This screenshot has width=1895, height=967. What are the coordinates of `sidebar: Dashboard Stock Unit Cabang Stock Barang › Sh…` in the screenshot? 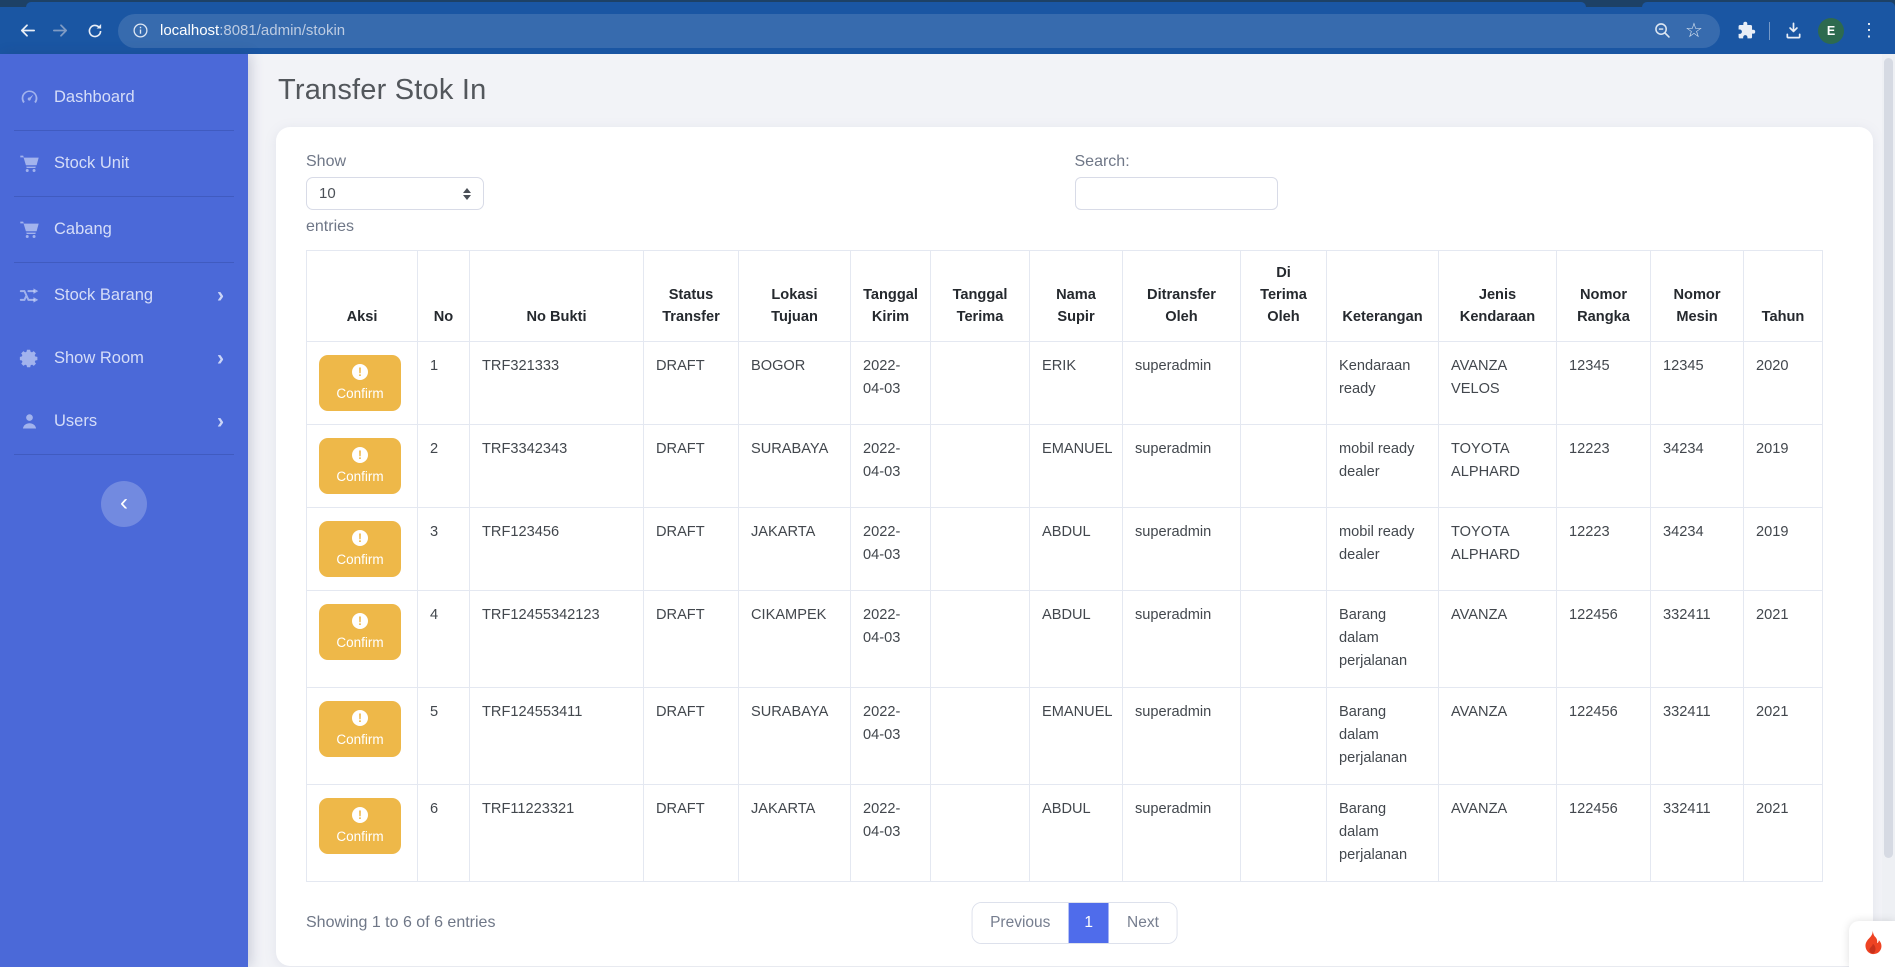 It's located at (124, 510).